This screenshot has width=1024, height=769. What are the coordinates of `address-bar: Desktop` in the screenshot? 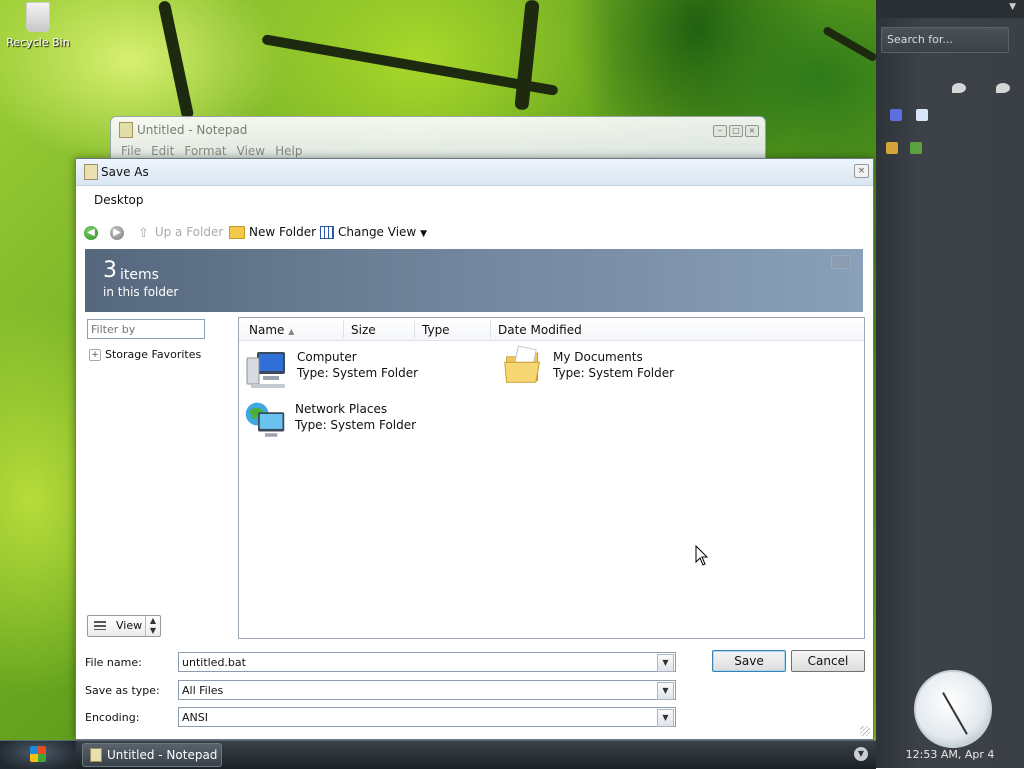 It's located at (119, 200).